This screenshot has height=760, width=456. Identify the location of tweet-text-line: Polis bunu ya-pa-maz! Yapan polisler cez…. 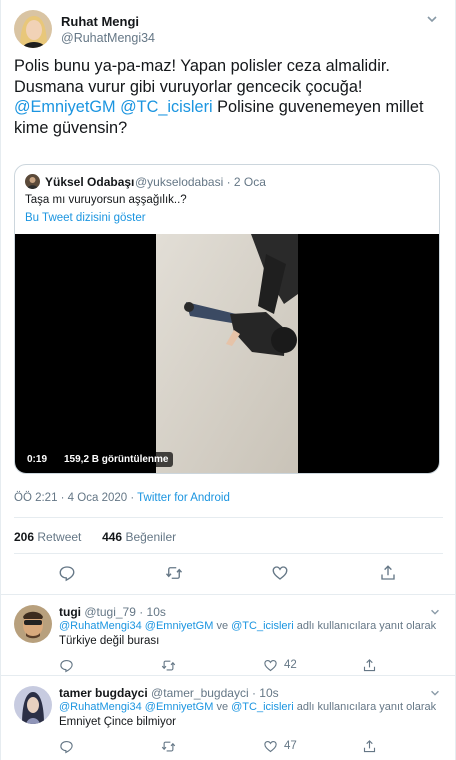
(202, 66).